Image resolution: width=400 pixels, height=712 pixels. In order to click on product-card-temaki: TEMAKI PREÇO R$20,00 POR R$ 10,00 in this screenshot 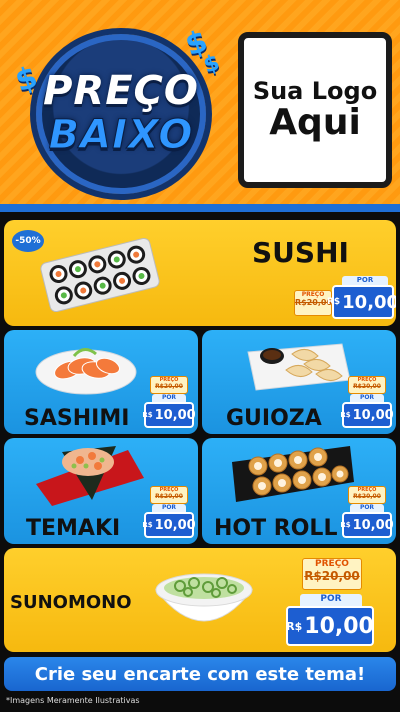, I will do `click(101, 491)`.